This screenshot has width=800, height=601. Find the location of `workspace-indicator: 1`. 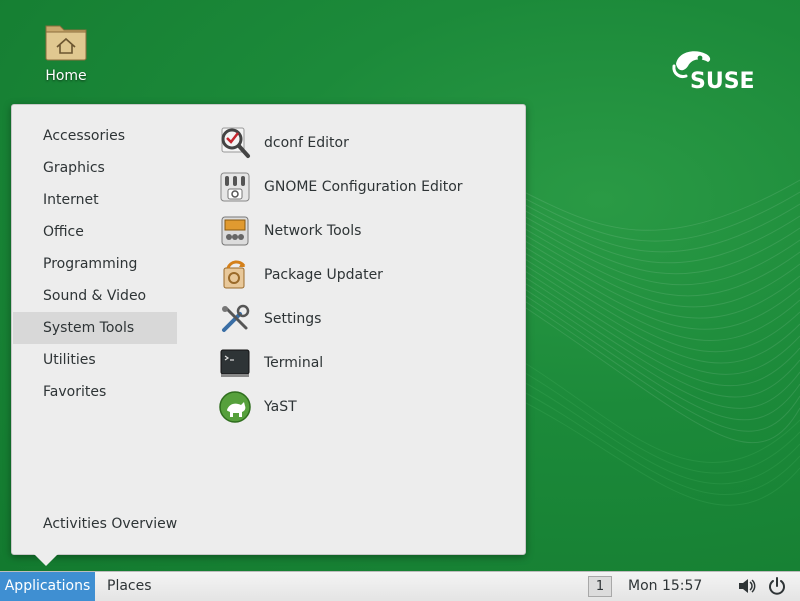

workspace-indicator: 1 is located at coordinates (600, 586).